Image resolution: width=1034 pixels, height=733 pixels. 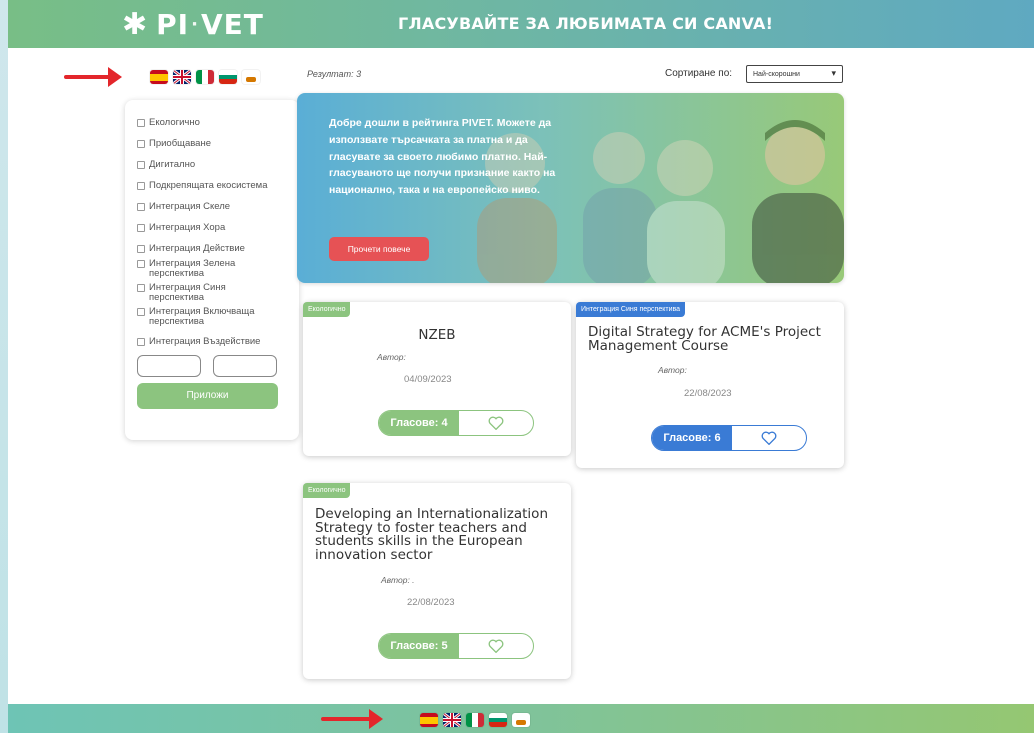 What do you see at coordinates (190, 206) in the screenshot?
I see `filter-label: Интеграция Скеле` at bounding box center [190, 206].